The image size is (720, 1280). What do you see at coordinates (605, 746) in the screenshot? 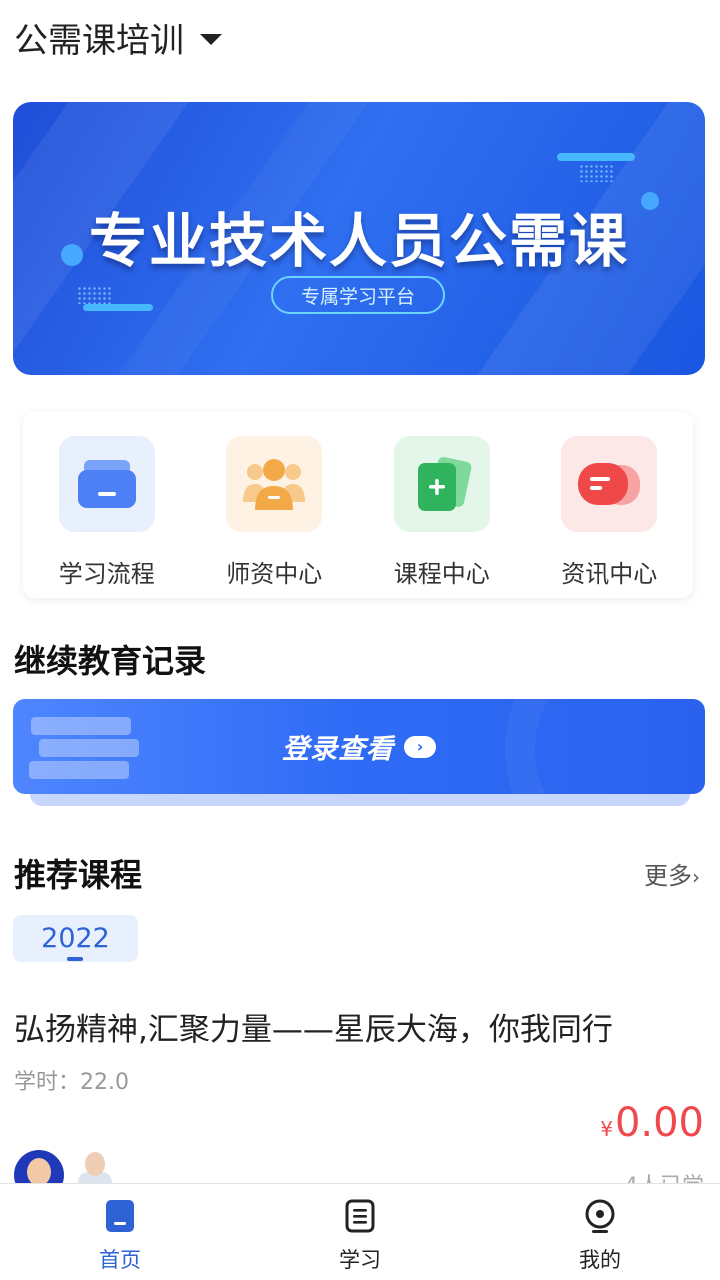
I see `login-decor-ring` at bounding box center [605, 746].